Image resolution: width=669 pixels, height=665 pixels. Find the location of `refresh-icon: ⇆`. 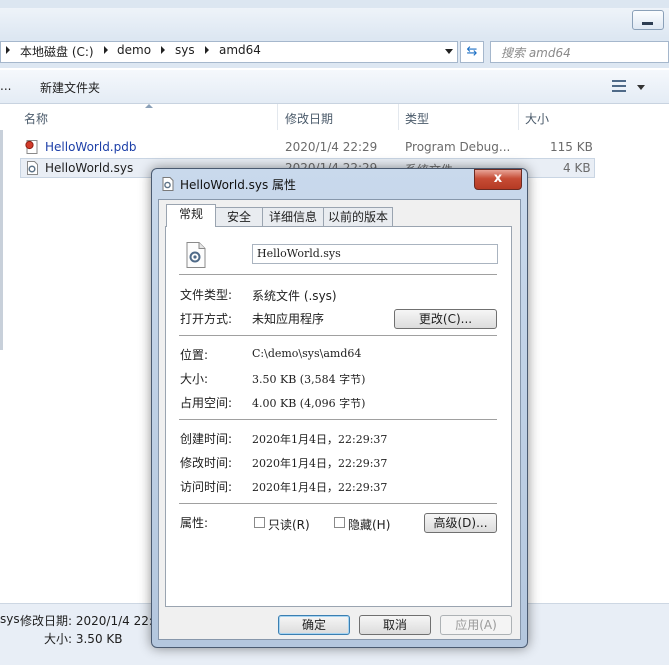

refresh-icon: ⇆ is located at coordinates (472, 51).